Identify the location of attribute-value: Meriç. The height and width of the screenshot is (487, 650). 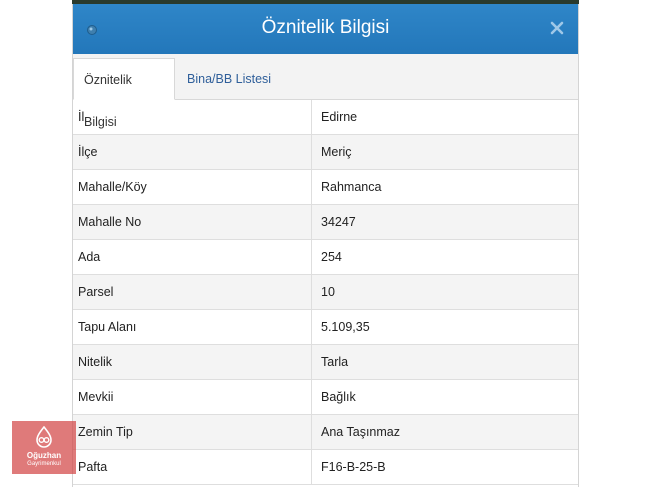
(444, 152).